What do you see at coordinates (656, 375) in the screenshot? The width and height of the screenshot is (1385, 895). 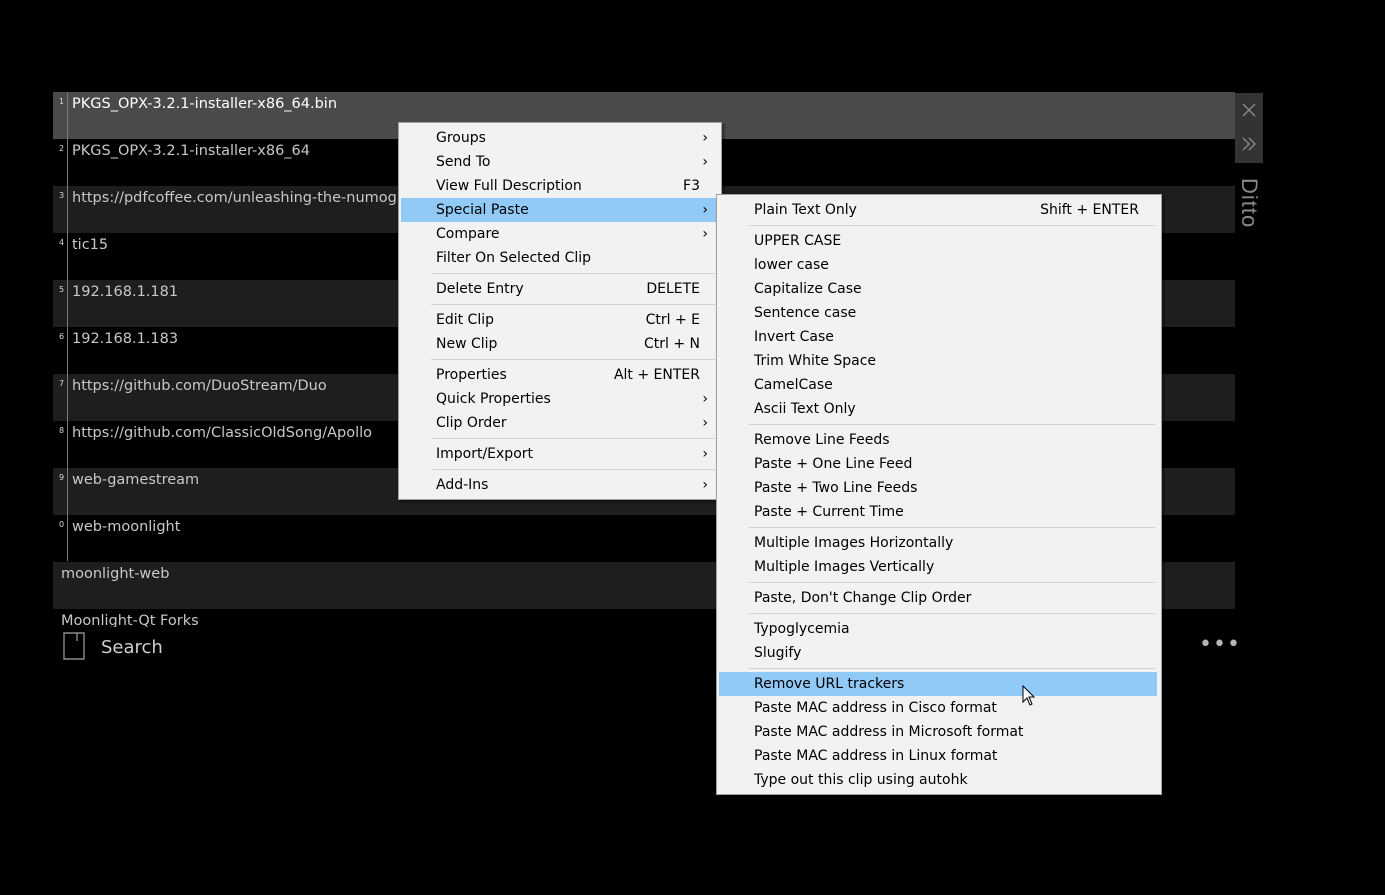 I see `menu-item-shortcut: Alt + ENTER` at bounding box center [656, 375].